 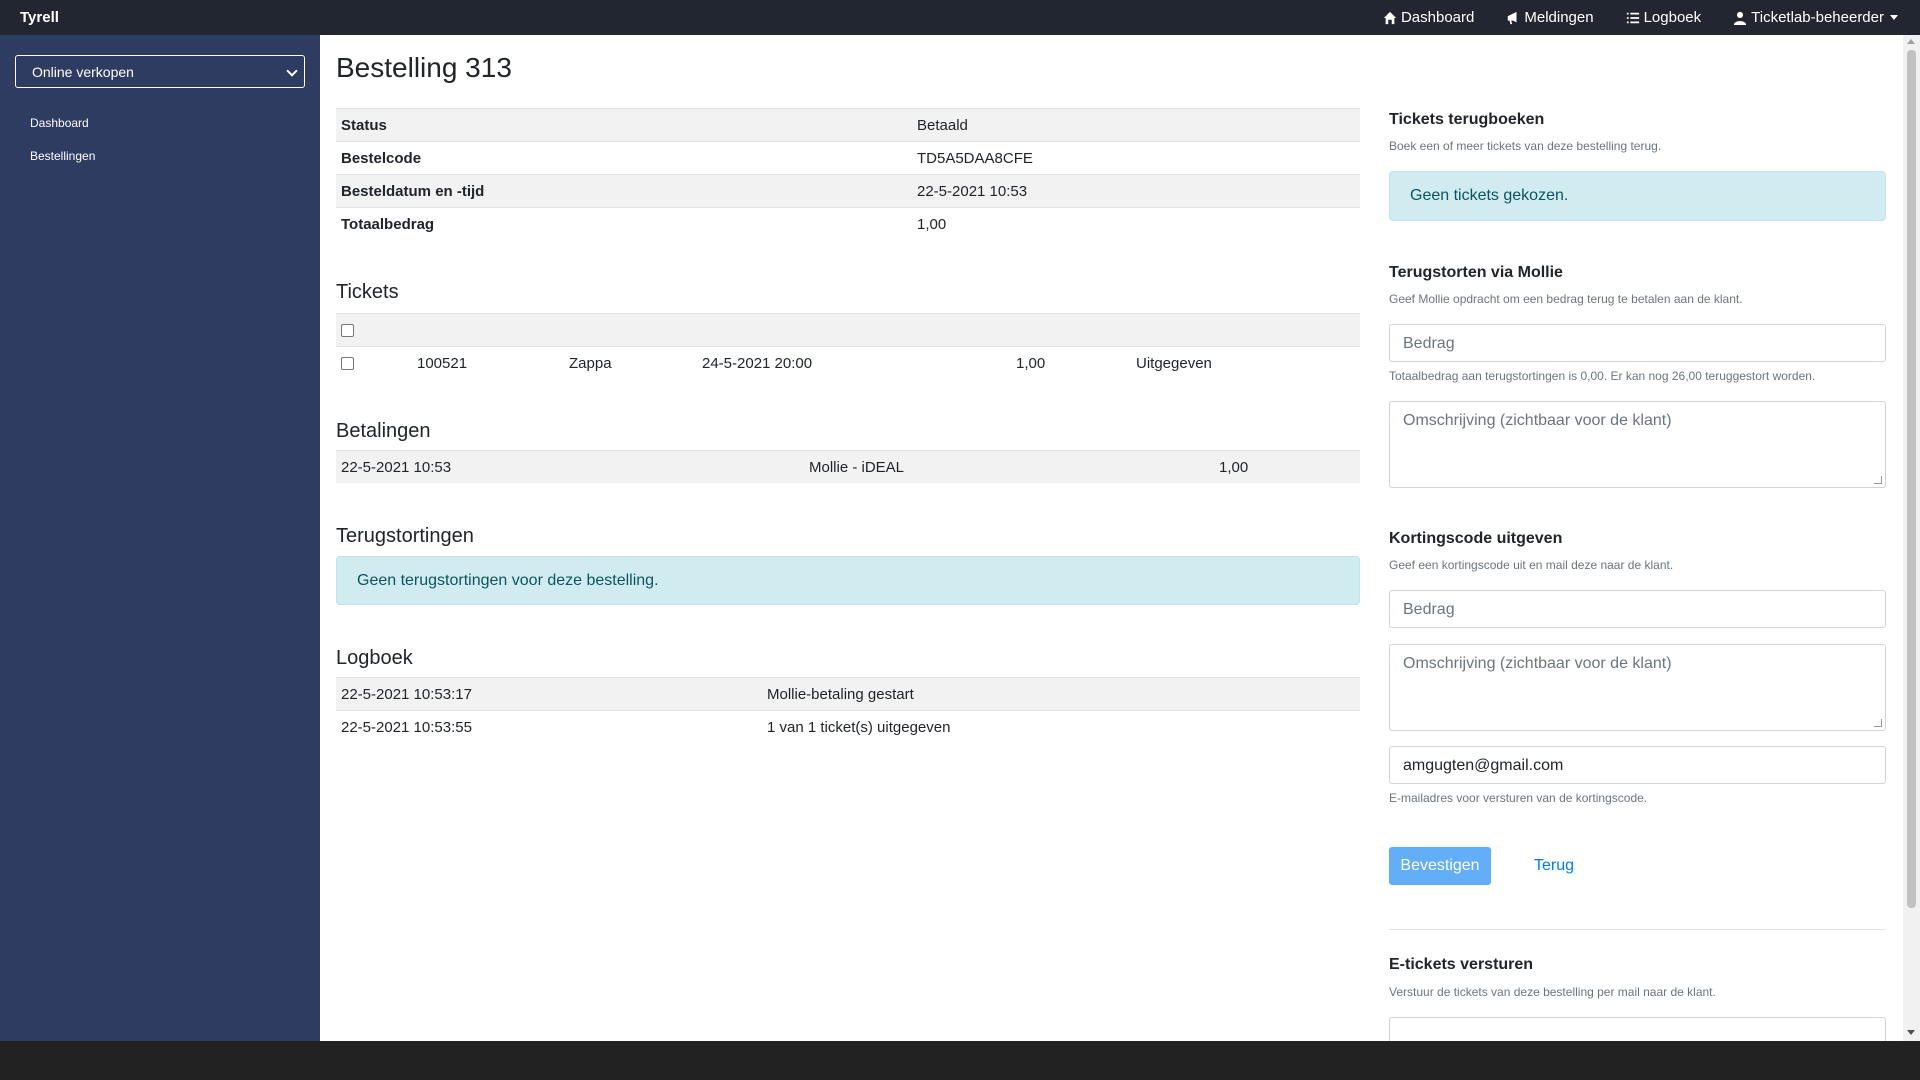 What do you see at coordinates (1637, 687) in the screenshot?
I see `discount-description-input: Omschrijving (zichtbaar voor de klant)` at bounding box center [1637, 687].